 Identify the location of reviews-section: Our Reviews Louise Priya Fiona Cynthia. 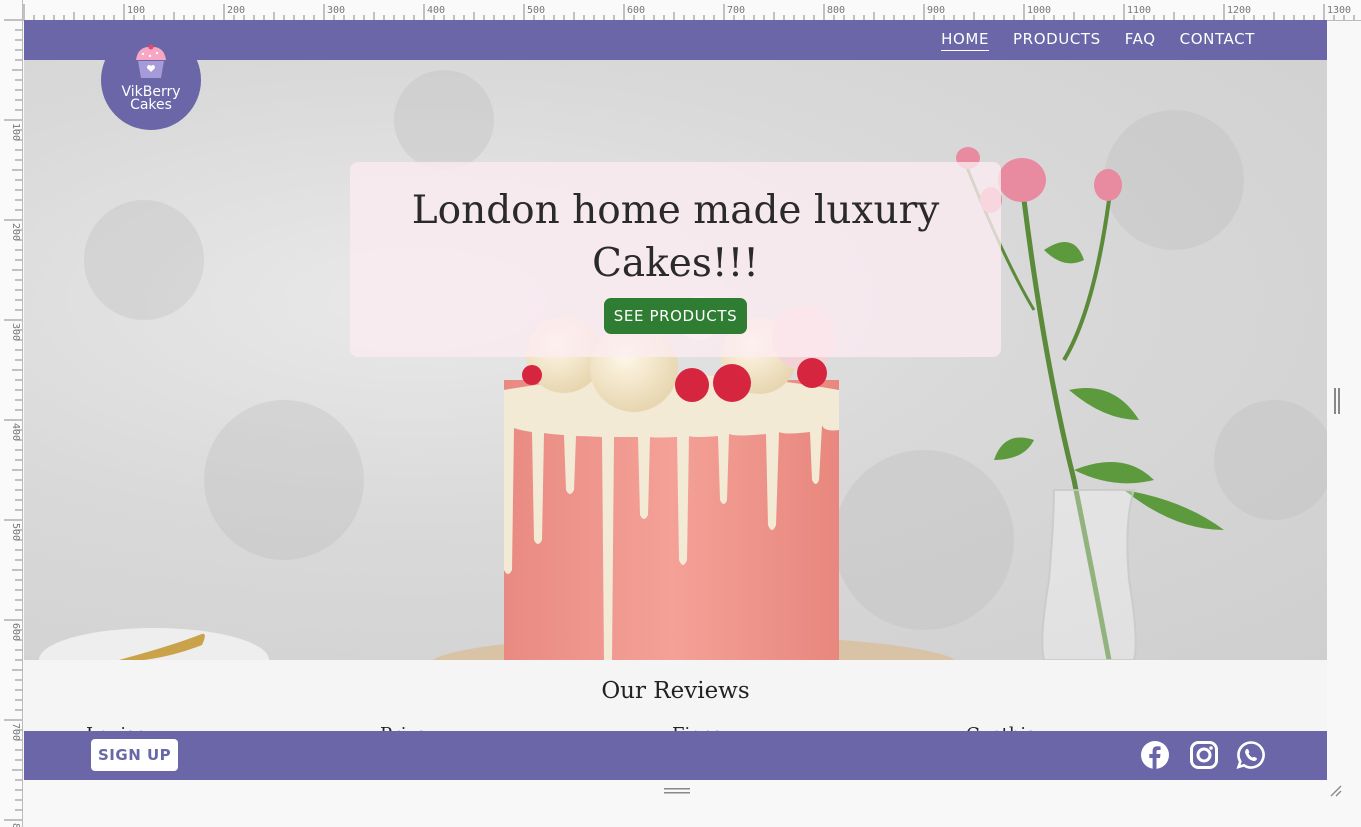
(675, 702).